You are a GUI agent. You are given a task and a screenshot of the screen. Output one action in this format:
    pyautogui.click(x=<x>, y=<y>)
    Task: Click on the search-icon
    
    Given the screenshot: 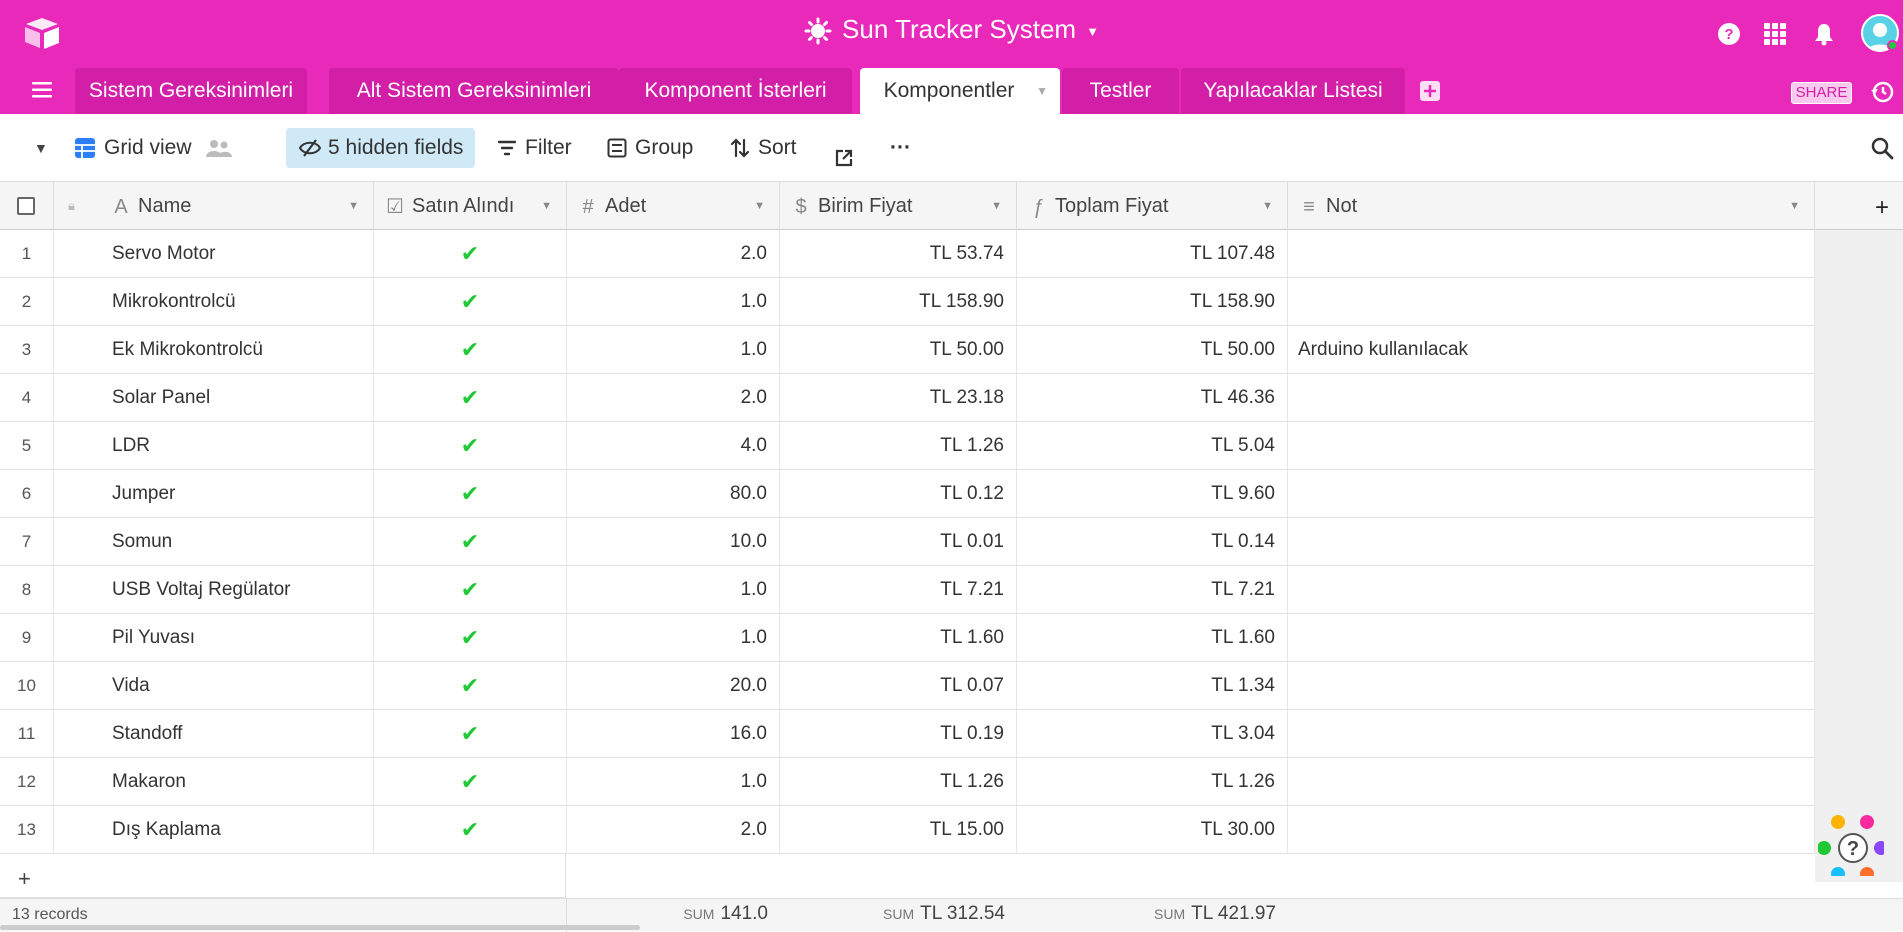 What is the action you would take?
    pyautogui.click(x=1882, y=148)
    